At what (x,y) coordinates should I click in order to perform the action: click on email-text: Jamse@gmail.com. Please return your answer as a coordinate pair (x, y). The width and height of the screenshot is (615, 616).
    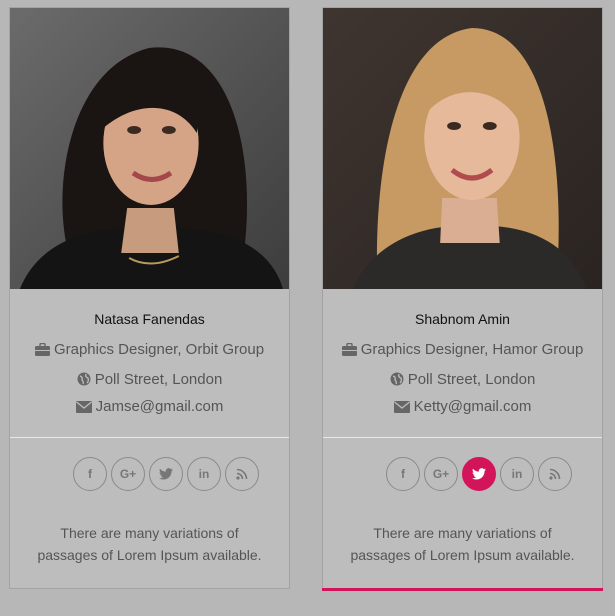
    Looking at the image, I should click on (160, 406).